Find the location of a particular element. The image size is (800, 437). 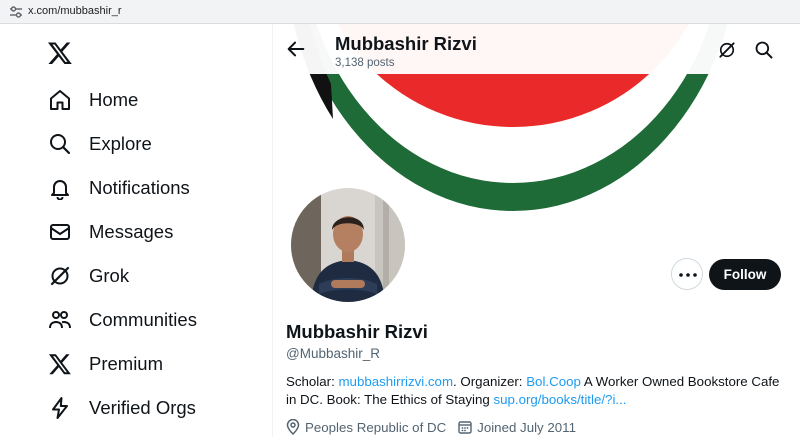

sidebar-item-grok: Grok is located at coordinates (88, 276).